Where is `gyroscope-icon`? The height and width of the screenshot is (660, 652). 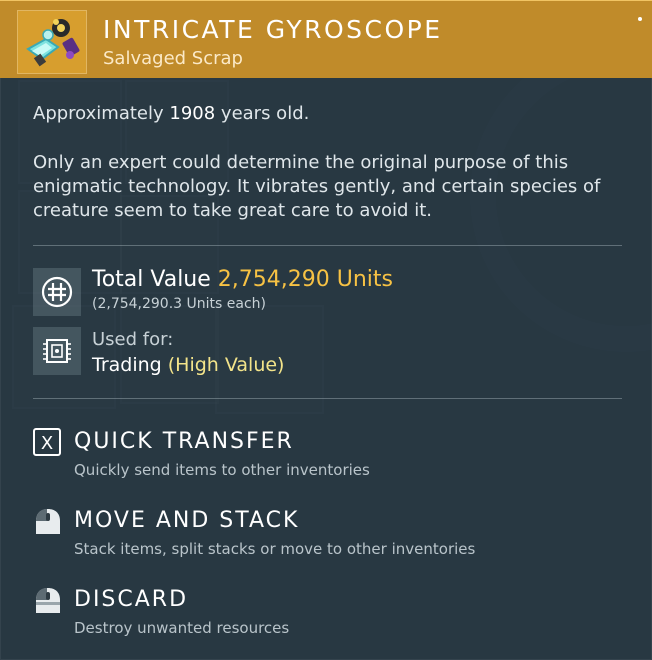
gyroscope-icon is located at coordinates (52, 42).